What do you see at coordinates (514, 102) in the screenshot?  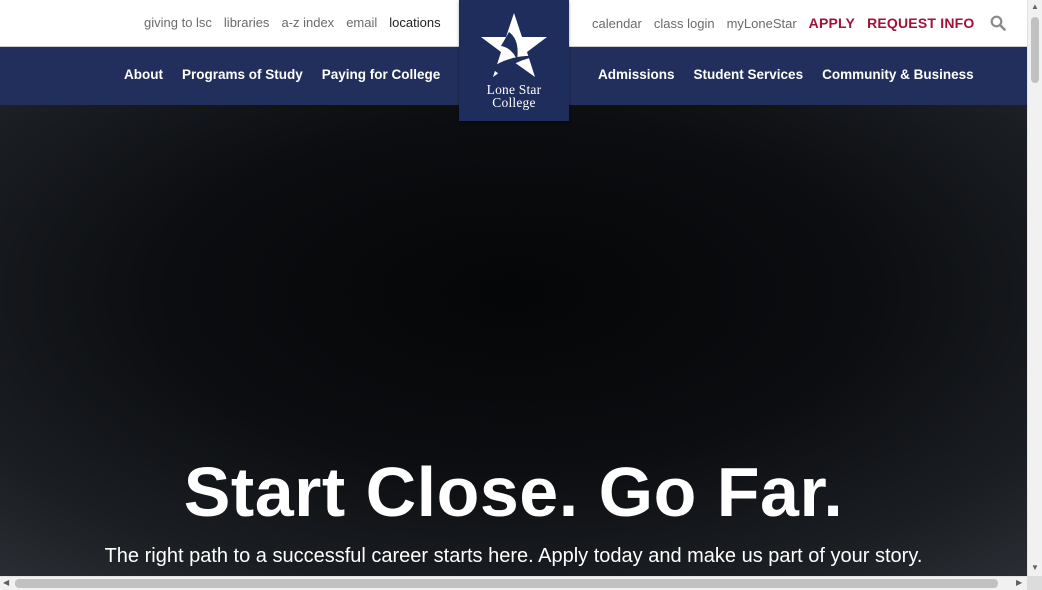 I see `logo-line-2: College` at bounding box center [514, 102].